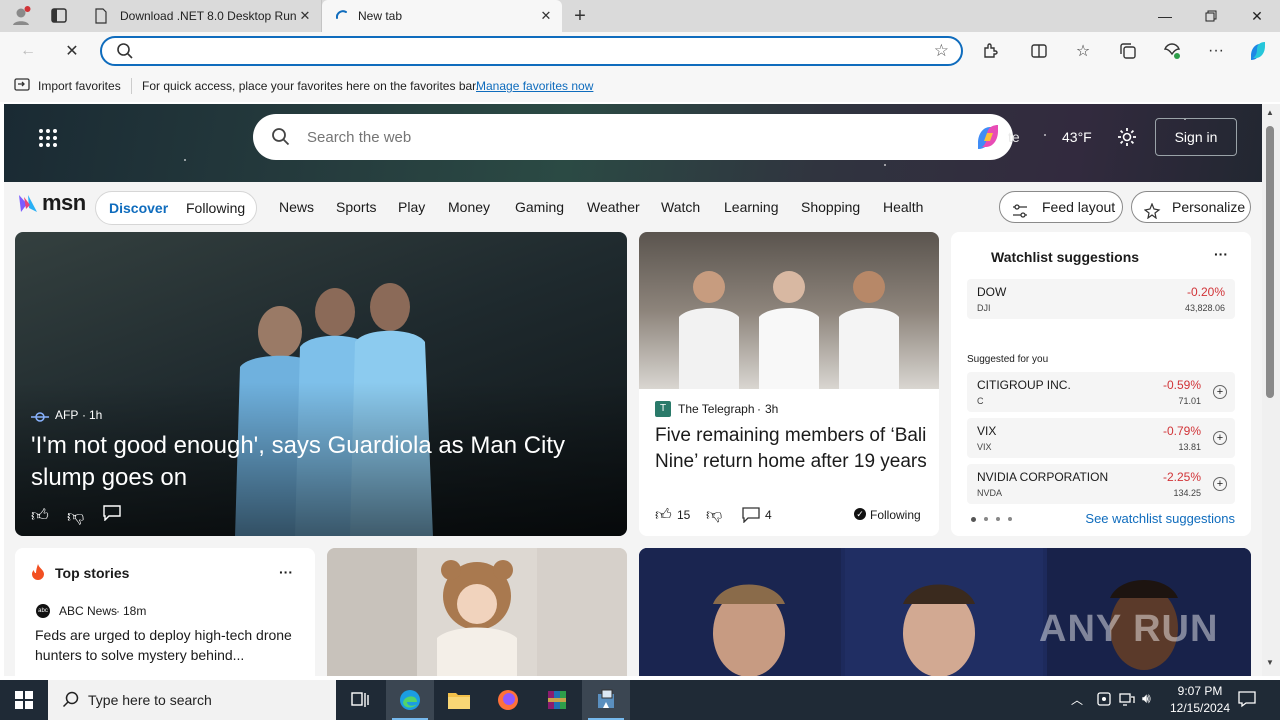  What do you see at coordinates (1211, 16) in the screenshot?
I see `restore-button` at bounding box center [1211, 16].